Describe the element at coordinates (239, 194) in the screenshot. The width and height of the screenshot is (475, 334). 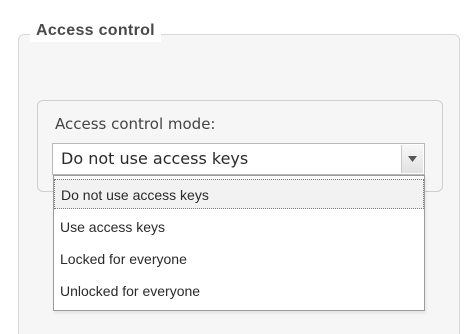
I see `option-do-not-use-access-keys: Do not use access keys` at that location.